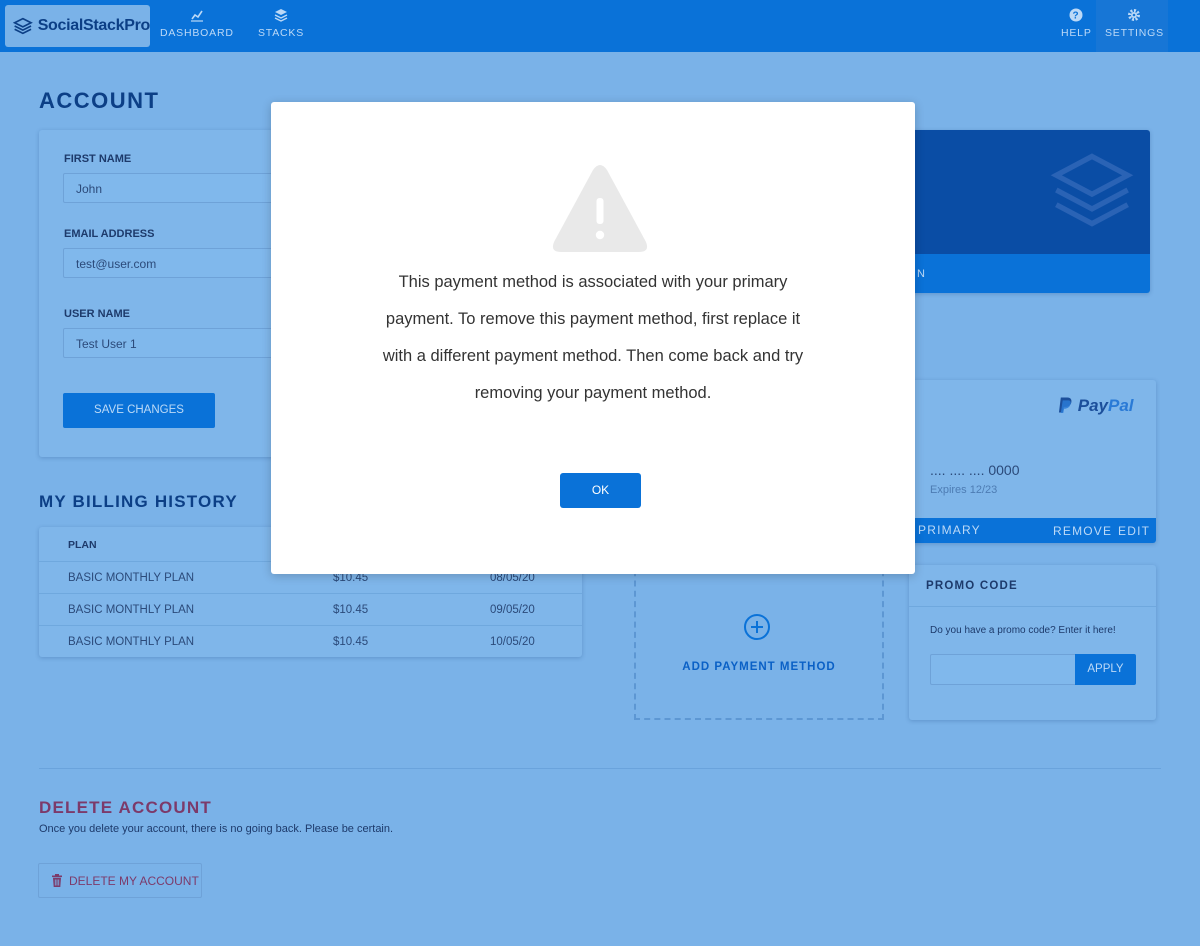  What do you see at coordinates (1032, 606) in the screenshot?
I see `divider` at bounding box center [1032, 606].